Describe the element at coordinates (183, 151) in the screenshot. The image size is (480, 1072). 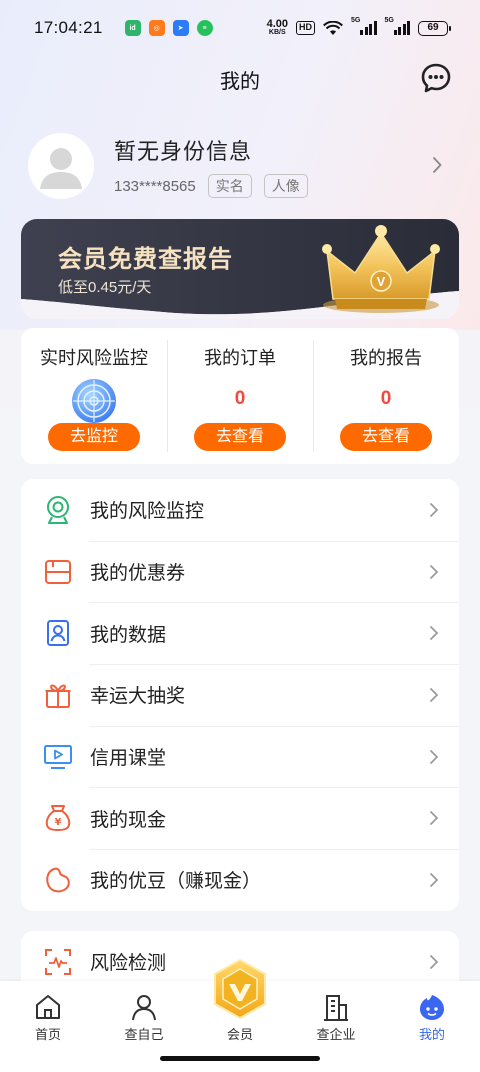
I see `profile-name: 暂无身份信息` at that location.